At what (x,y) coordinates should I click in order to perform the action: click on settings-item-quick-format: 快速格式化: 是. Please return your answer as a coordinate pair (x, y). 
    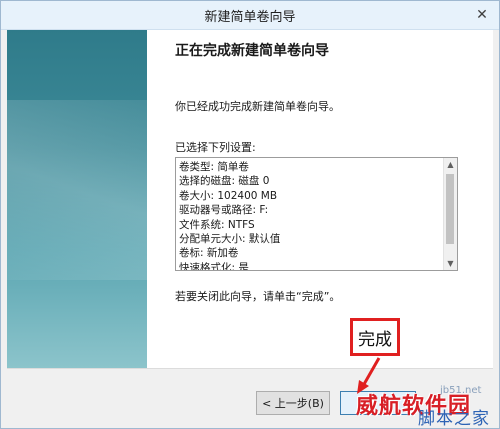
    Looking at the image, I should click on (214, 266).